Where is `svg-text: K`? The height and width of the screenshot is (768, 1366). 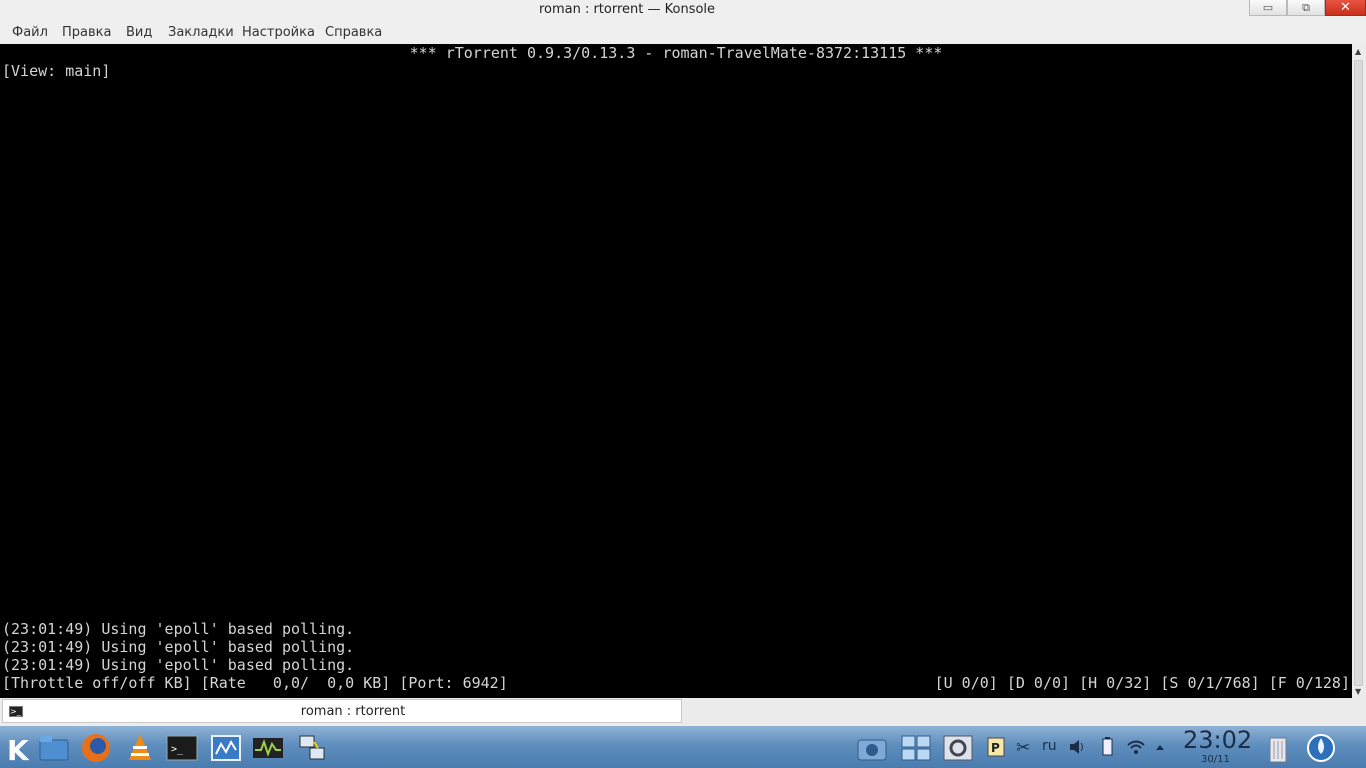
svg-text: K is located at coordinates (18, 749).